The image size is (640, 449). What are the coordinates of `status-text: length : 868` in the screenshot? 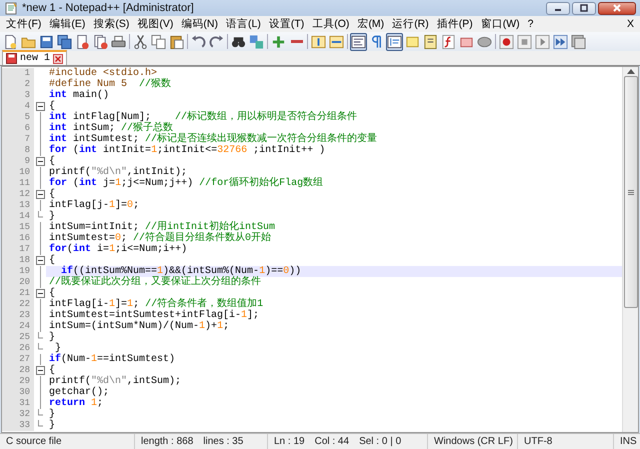 It's located at (167, 441).